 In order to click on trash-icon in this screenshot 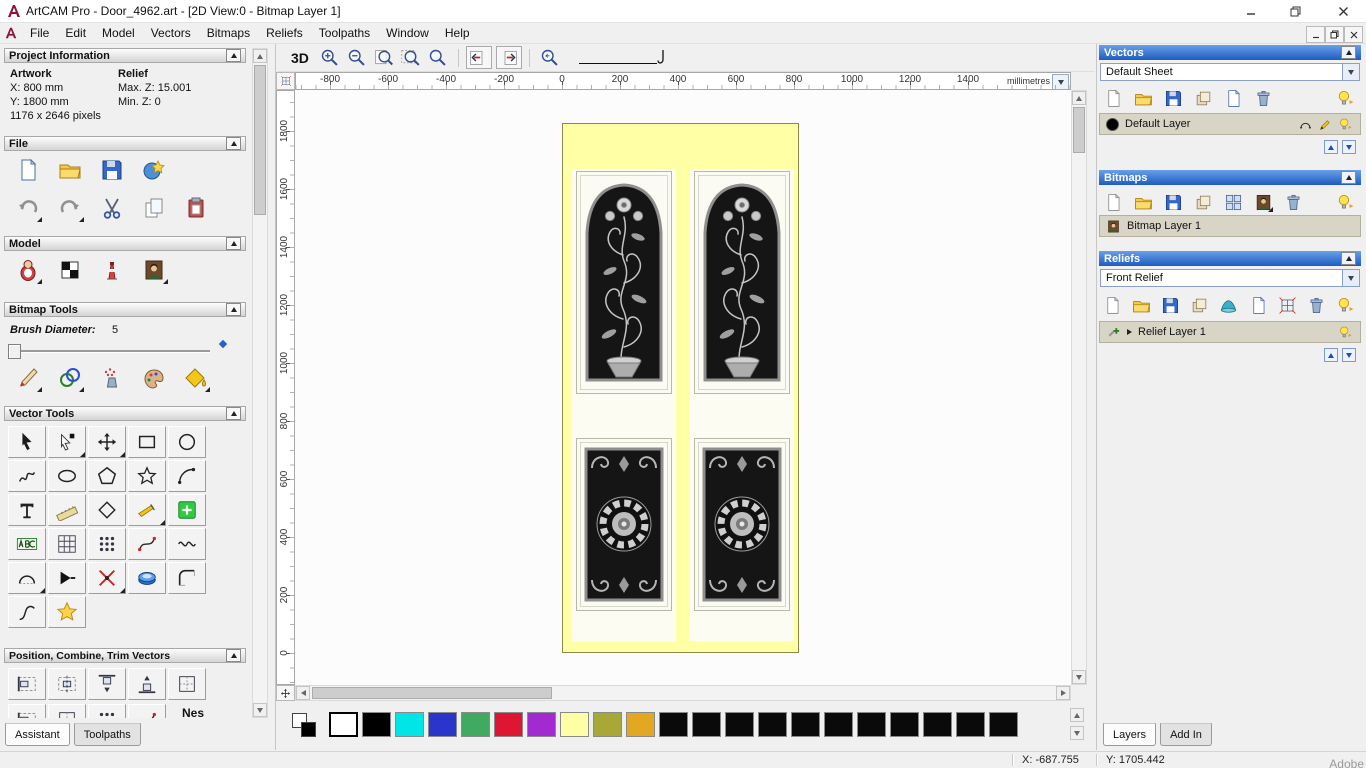, I will do `click(1263, 98)`.